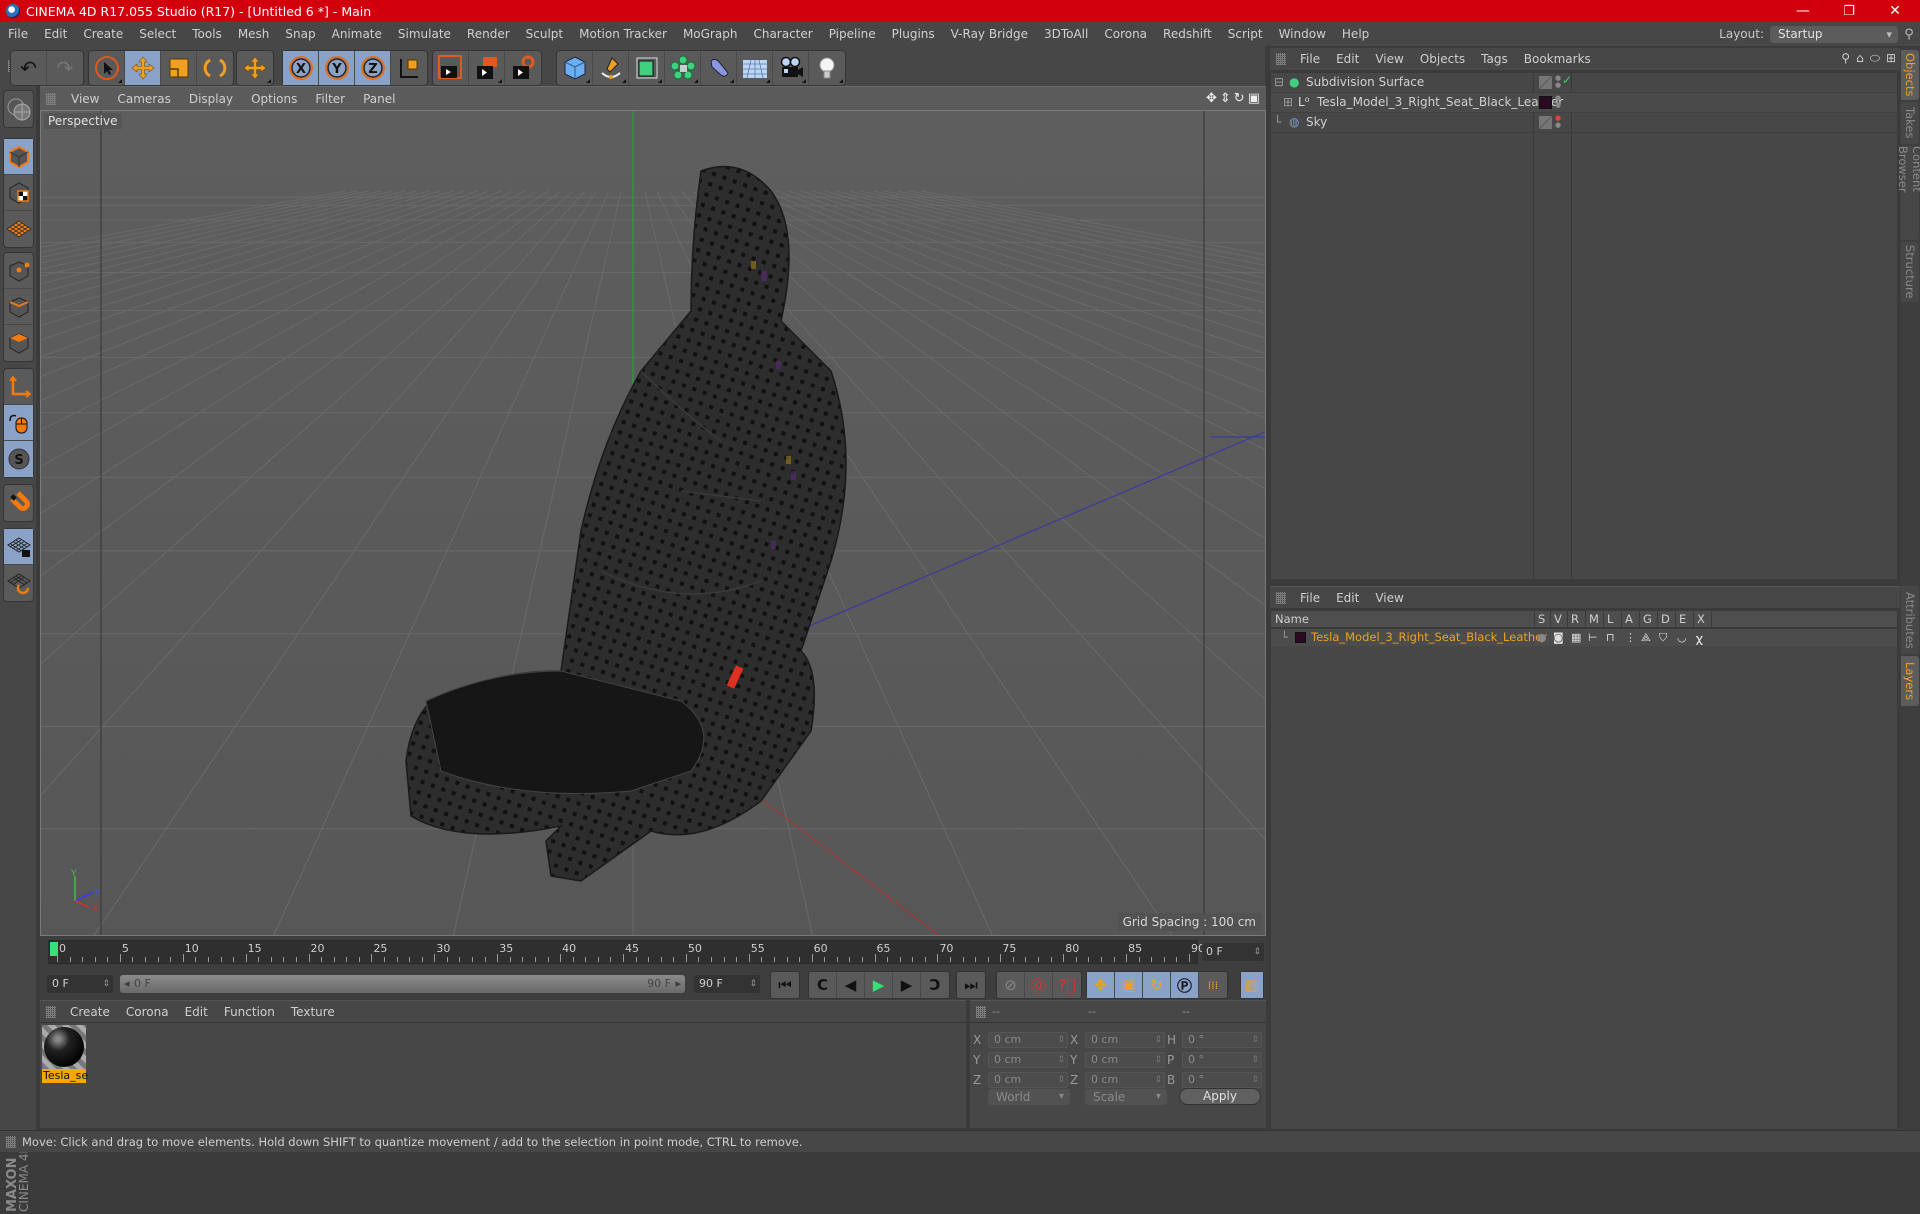  Describe the element at coordinates (907, 985) in the screenshot. I see `next-frame-button: ▶` at that location.